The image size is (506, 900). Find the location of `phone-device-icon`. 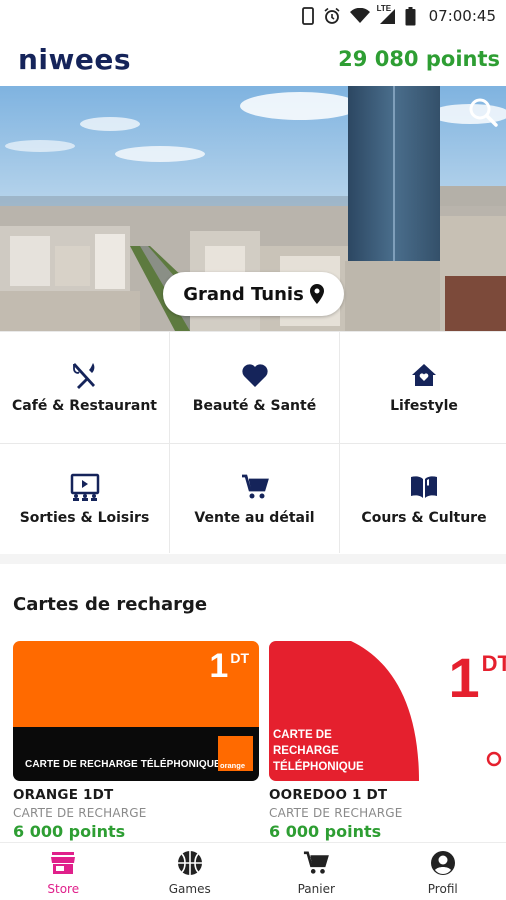

phone-device-icon is located at coordinates (307, 16).